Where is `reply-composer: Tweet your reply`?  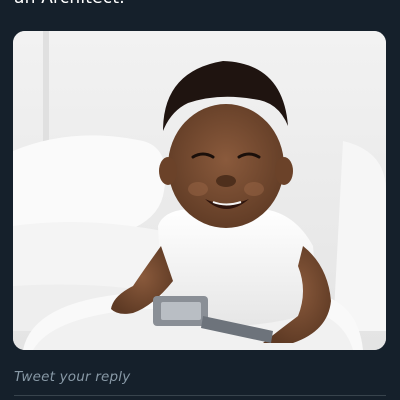
reply-composer: Tweet your reply is located at coordinates (200, 375).